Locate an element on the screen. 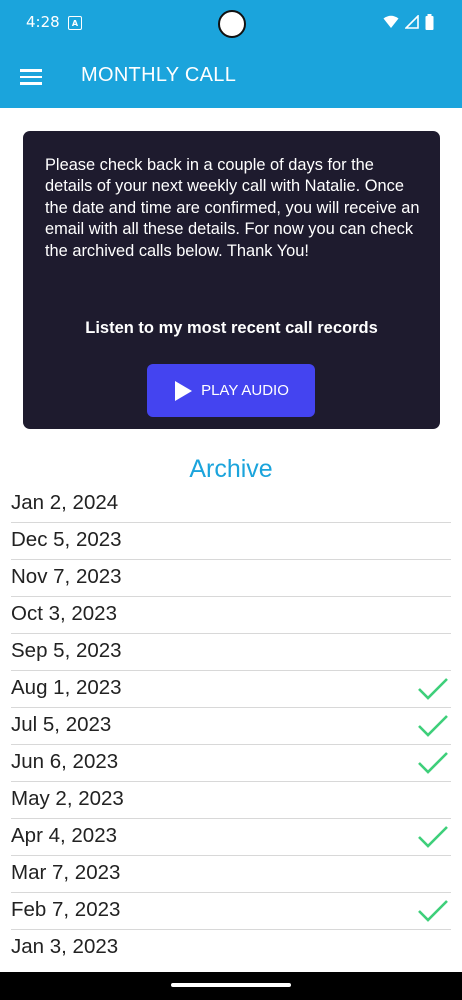  archive-item: Oct 3, 2023 is located at coordinates (231, 615).